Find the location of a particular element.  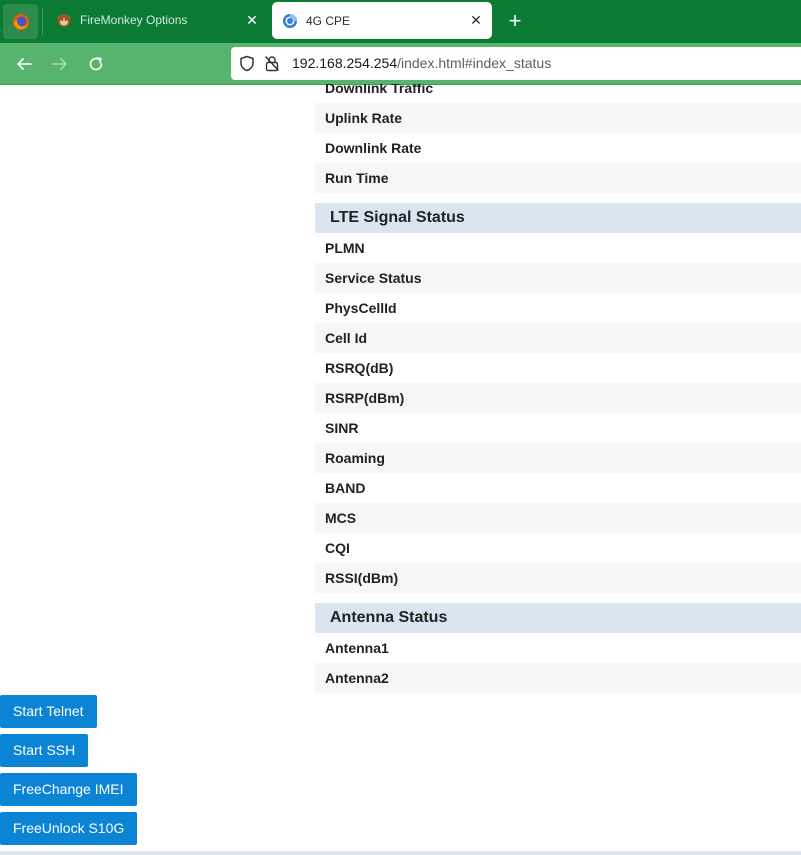

status-row-sinr: SINR is located at coordinates (342, 428).